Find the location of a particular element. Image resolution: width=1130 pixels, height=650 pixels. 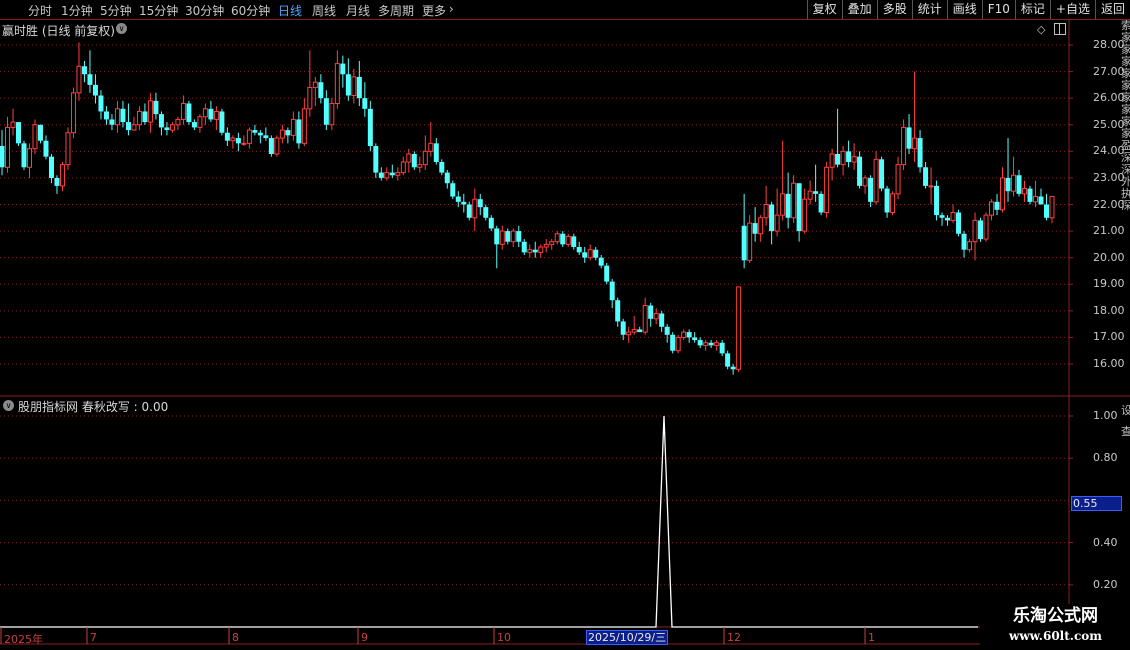

x-axis-label: 12 is located at coordinates (734, 637).